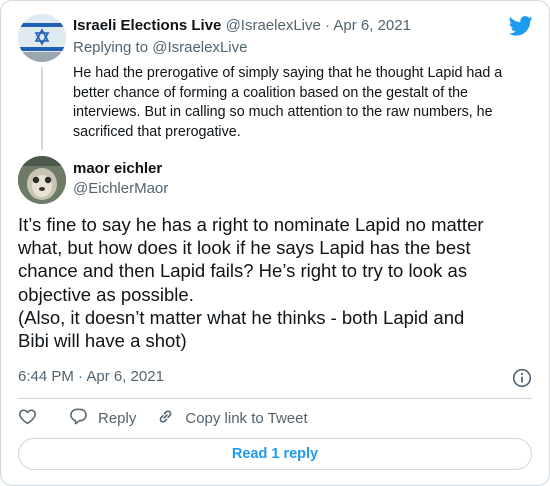 The width and height of the screenshot is (550, 486). I want to click on reply-button: Reply, so click(102, 418).